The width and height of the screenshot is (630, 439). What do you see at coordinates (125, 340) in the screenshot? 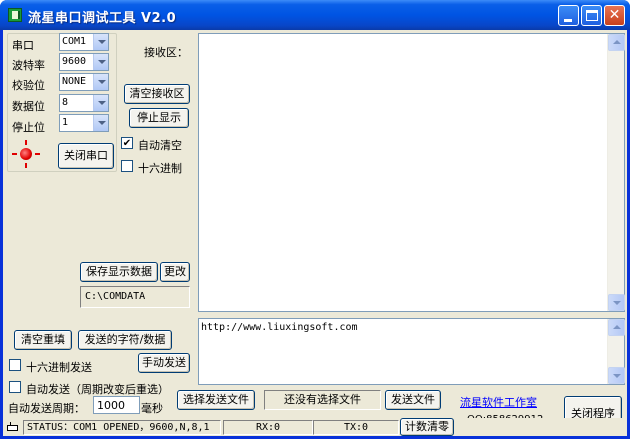
I see `send-chars-button: 发送的字符/数据` at bounding box center [125, 340].